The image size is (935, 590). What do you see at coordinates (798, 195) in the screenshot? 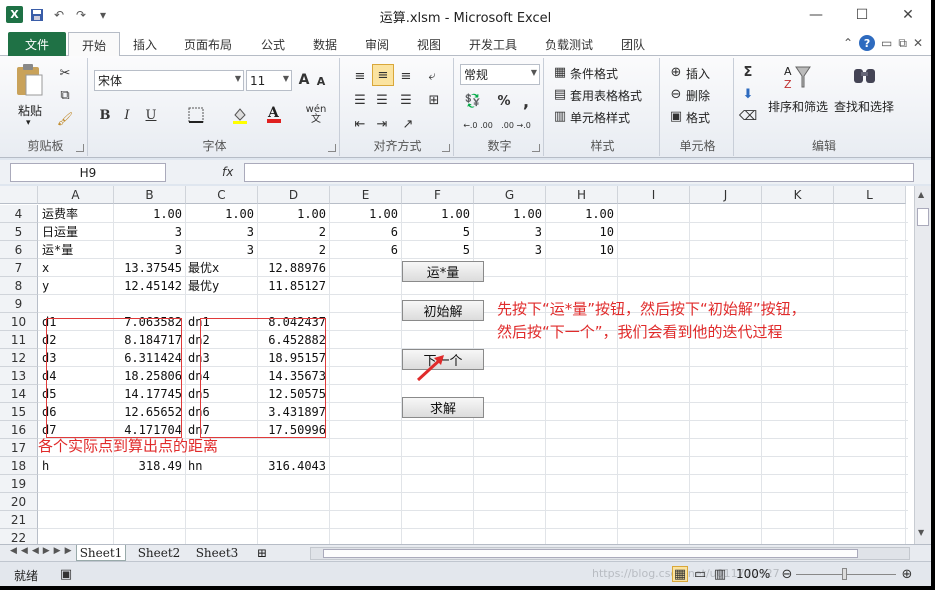
I see `column-header-k: K` at bounding box center [798, 195].